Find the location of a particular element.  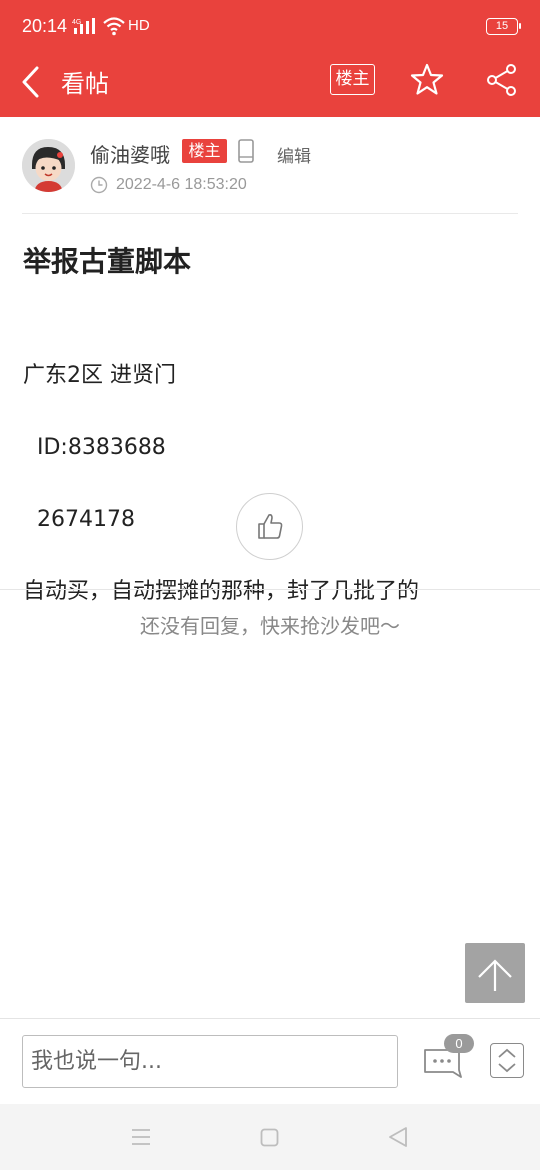

like-button is located at coordinates (269, 526).